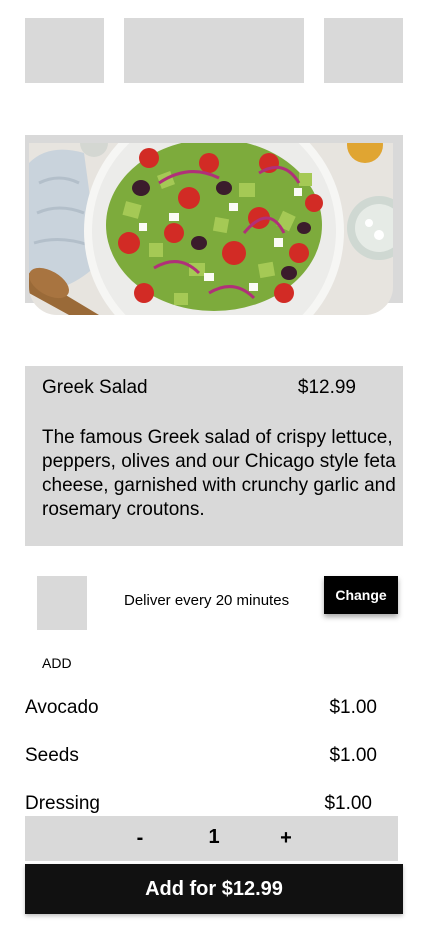 This screenshot has height=926, width=428. What do you see at coordinates (207, 600) in the screenshot?
I see `delivery-frequency-text: Deliver every 20 minutes` at bounding box center [207, 600].